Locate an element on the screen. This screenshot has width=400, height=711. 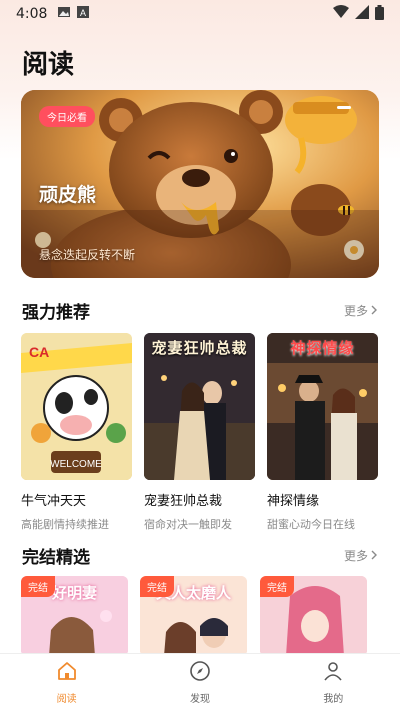
battery-icon is located at coordinates (379, 14).